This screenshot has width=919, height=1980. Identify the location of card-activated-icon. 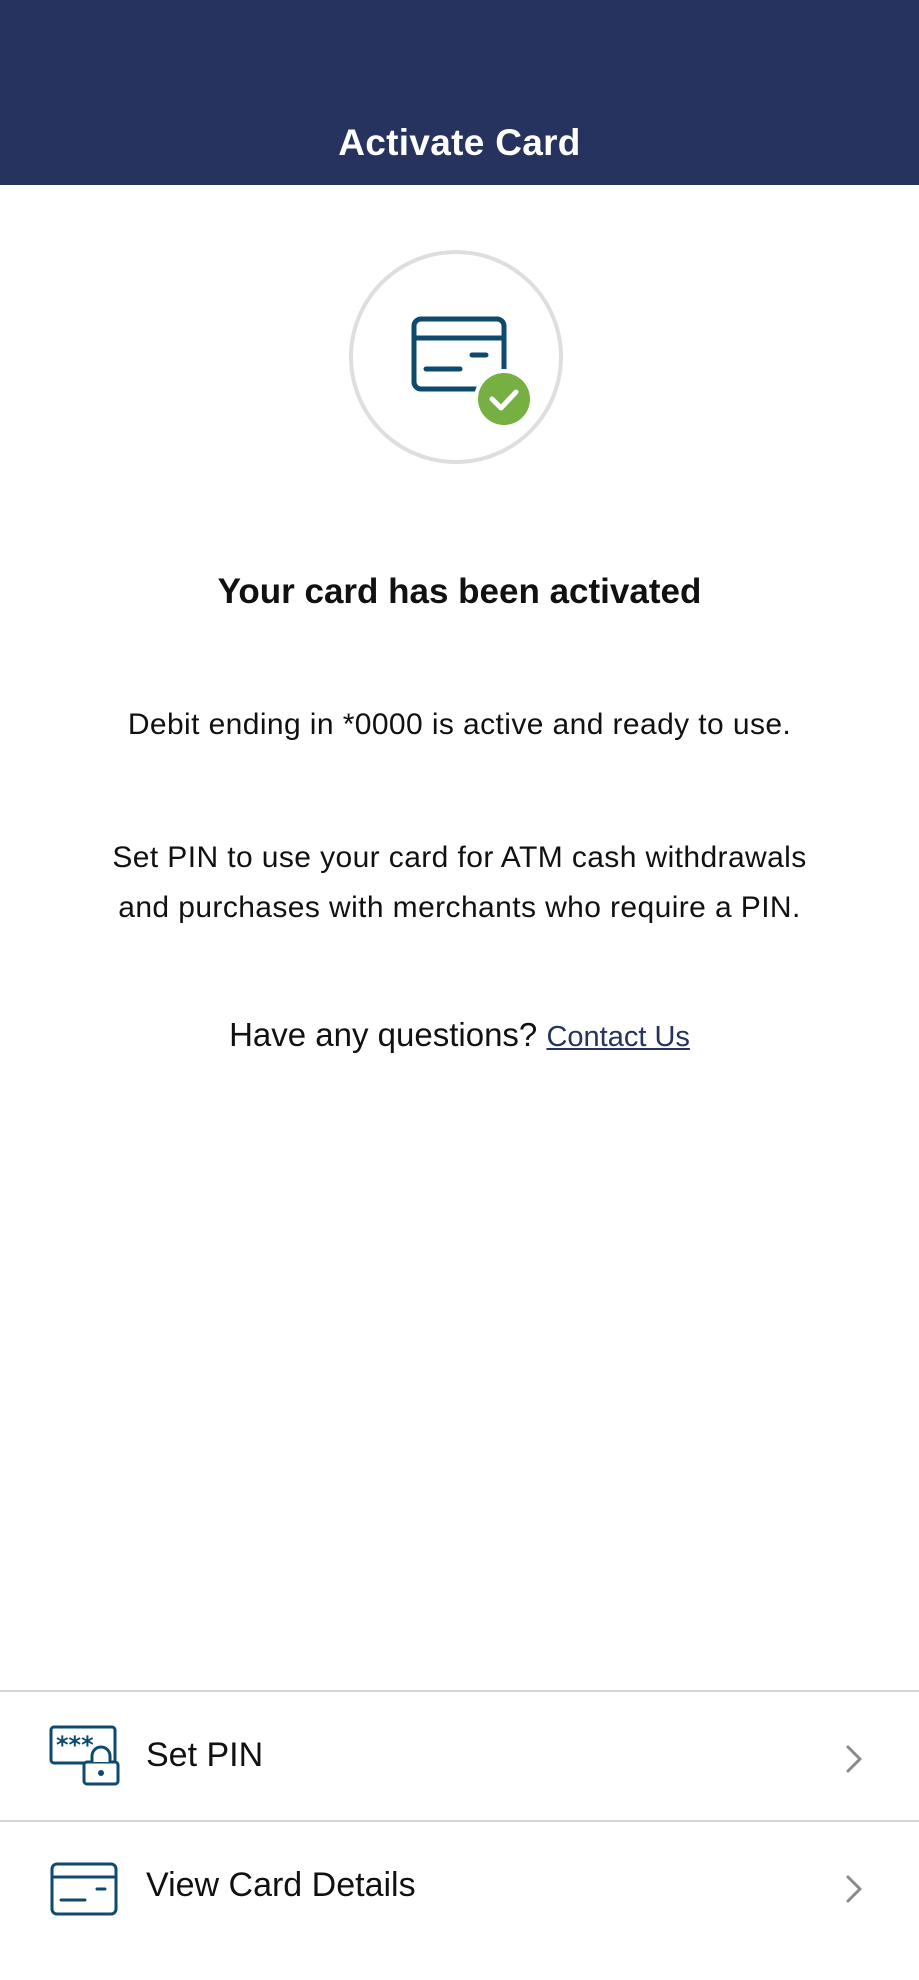
(472, 372).